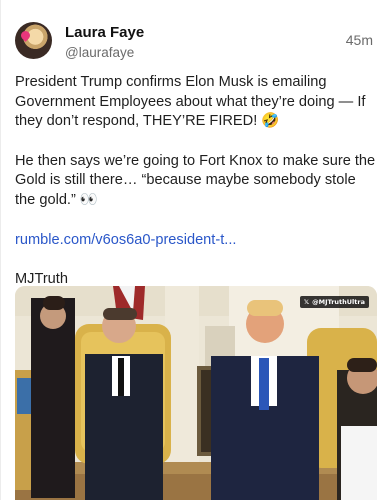  I want to click on heart-icon, so click(25, 35).